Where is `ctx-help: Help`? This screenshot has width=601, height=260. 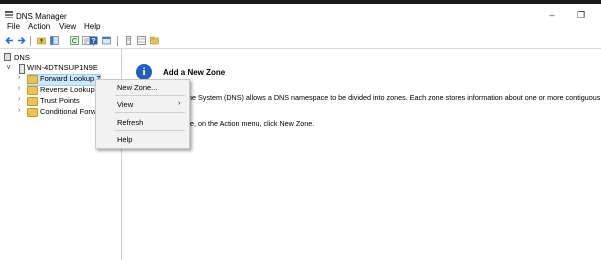
ctx-help: Help is located at coordinates (124, 139).